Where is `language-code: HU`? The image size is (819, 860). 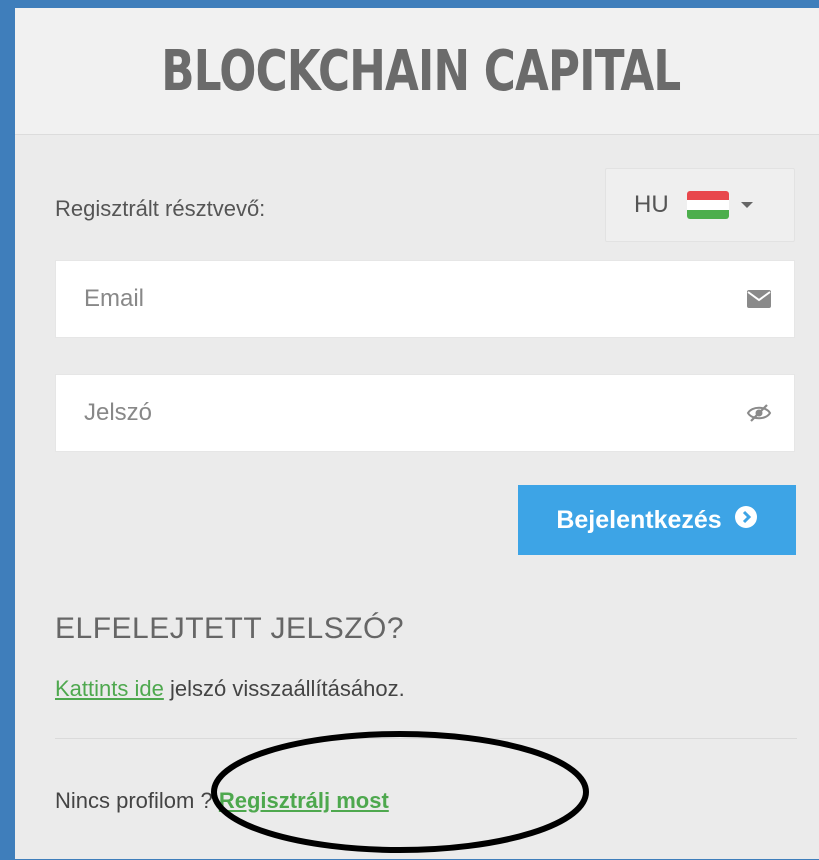
language-code: HU is located at coordinates (651, 204).